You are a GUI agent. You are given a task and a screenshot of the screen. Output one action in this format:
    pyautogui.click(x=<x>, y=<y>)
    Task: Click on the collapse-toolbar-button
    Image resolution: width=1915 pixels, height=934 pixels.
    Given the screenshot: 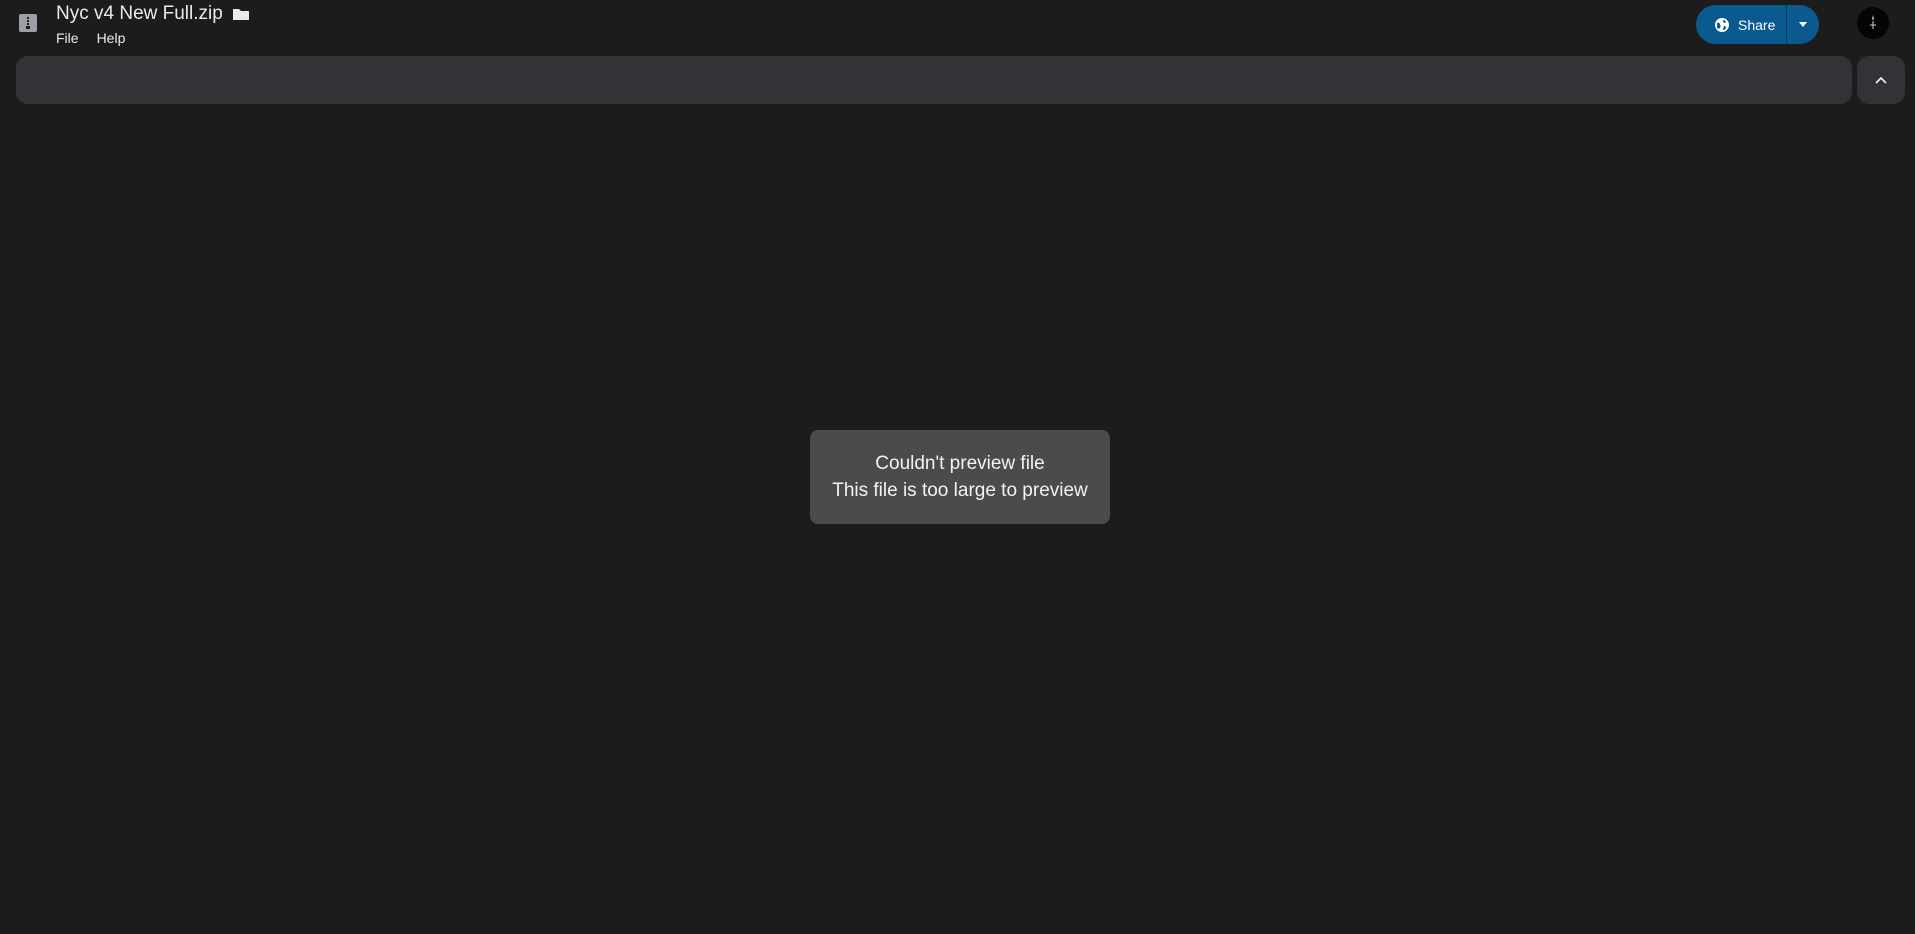 What is the action you would take?
    pyautogui.click(x=1881, y=80)
    